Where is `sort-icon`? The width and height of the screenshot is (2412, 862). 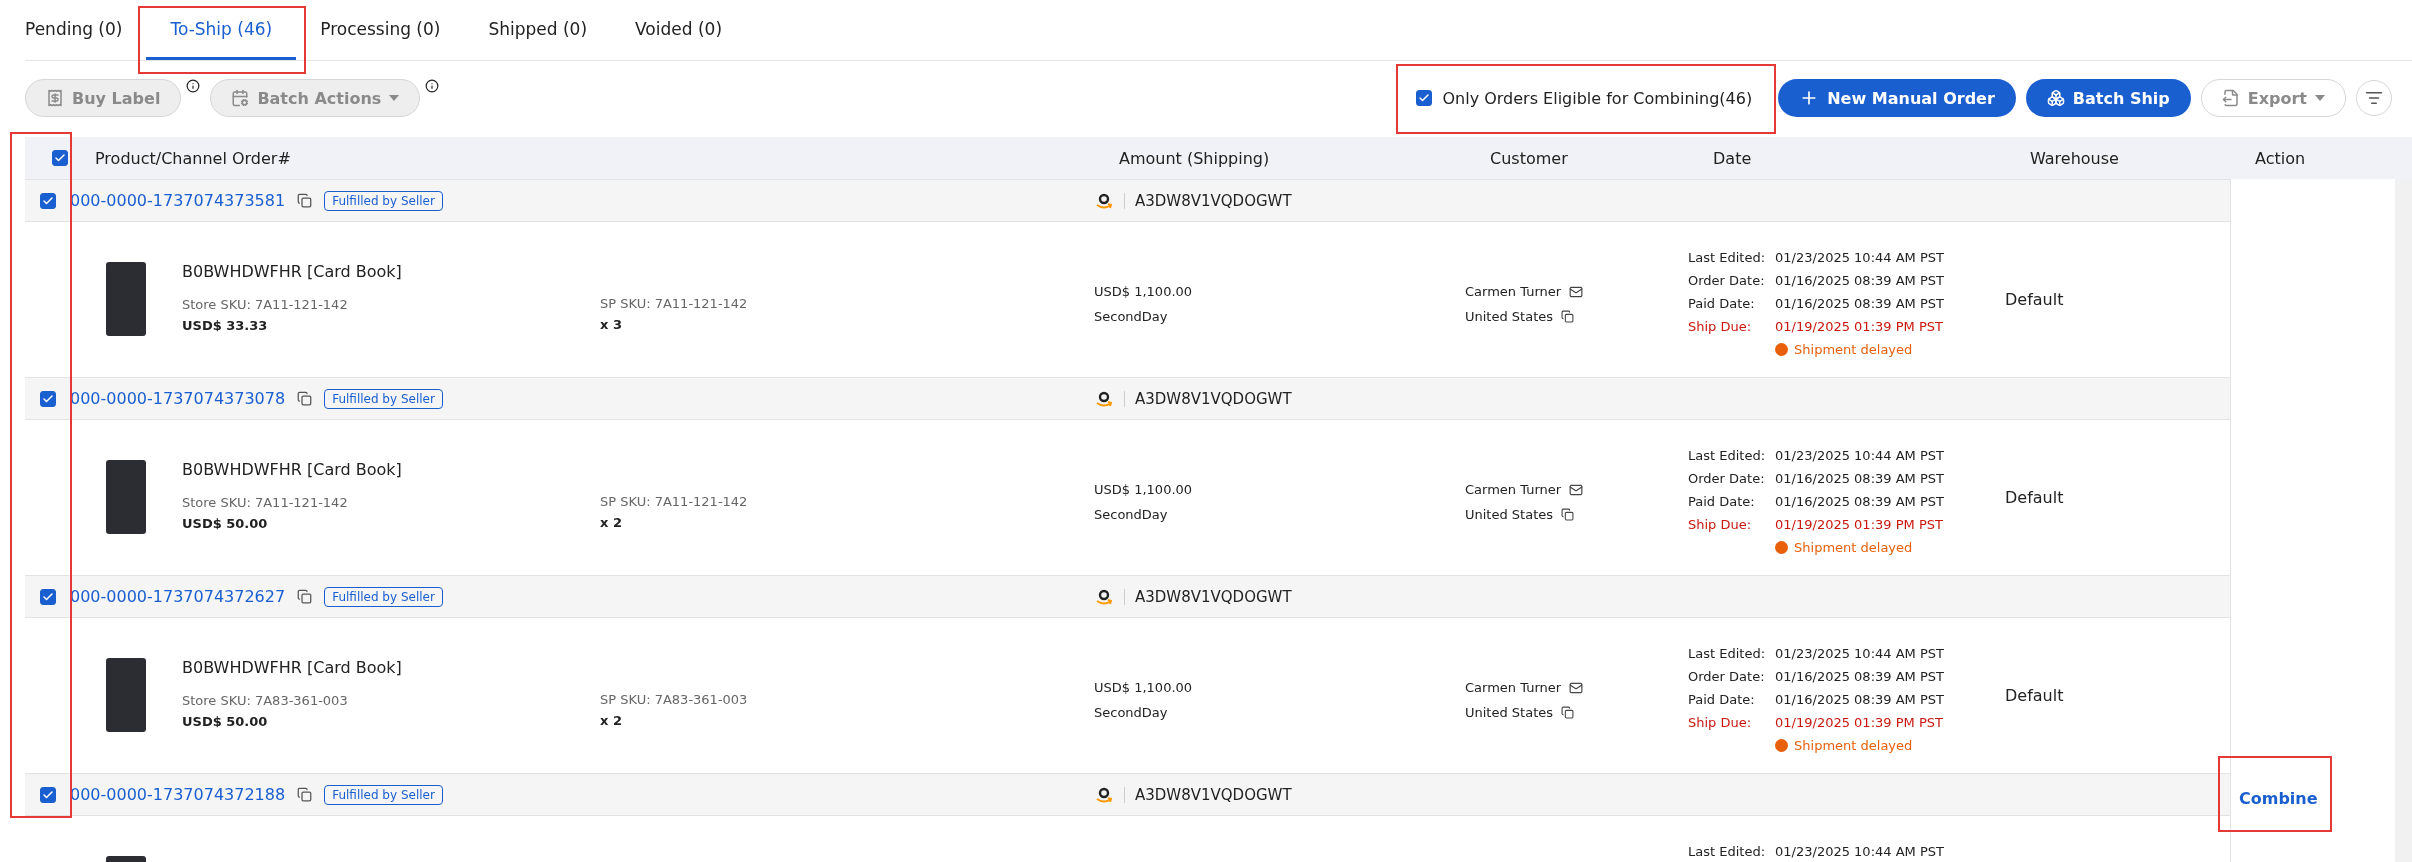
sort-icon is located at coordinates (2374, 98).